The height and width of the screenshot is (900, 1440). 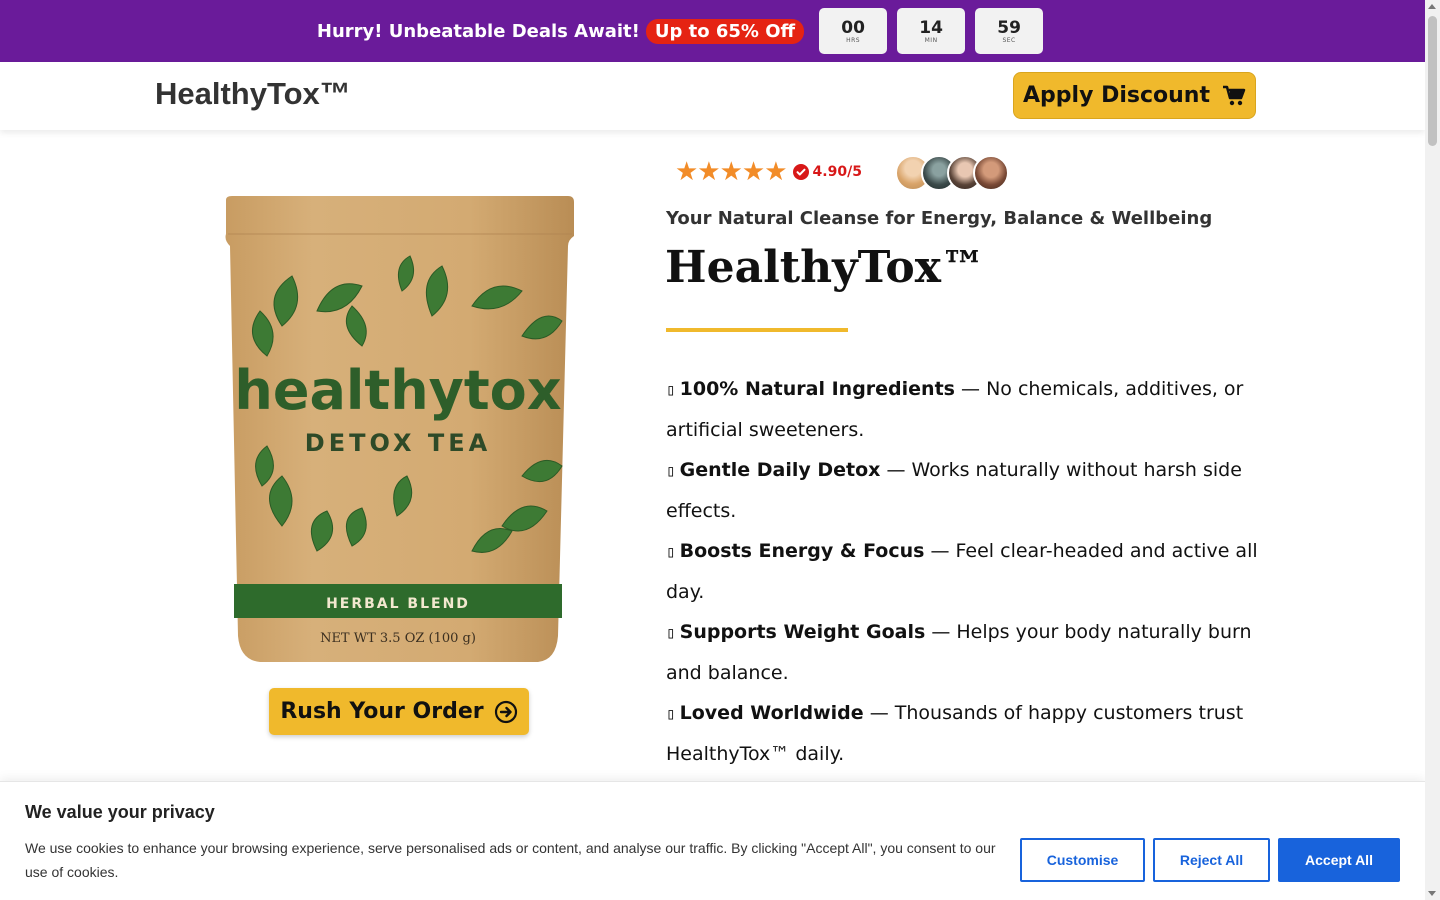 I want to click on pouch-subtitle: DETOX TEA, so click(x=398, y=443).